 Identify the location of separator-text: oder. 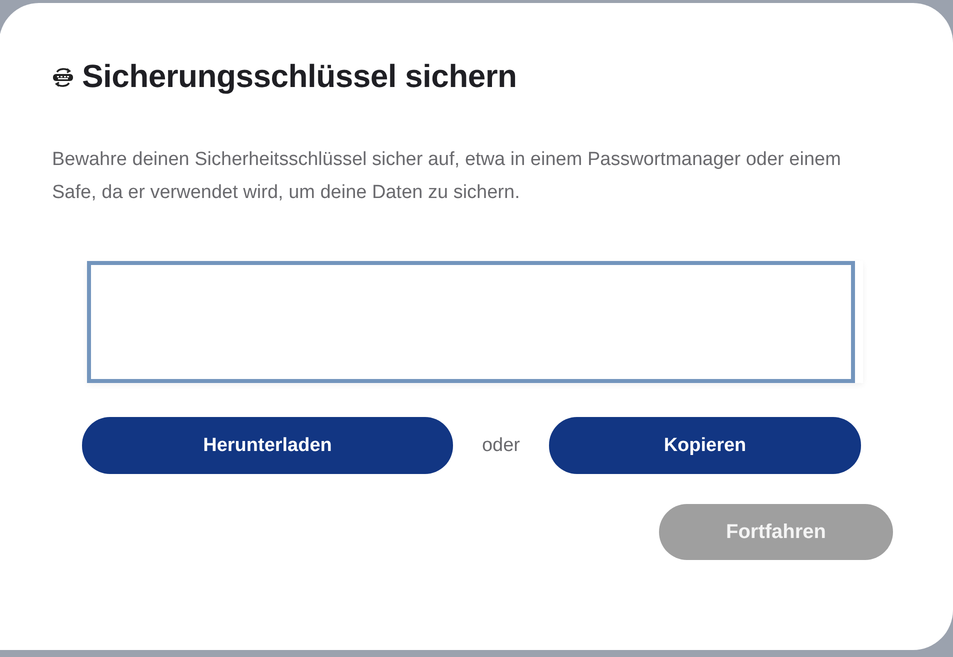
(501, 445).